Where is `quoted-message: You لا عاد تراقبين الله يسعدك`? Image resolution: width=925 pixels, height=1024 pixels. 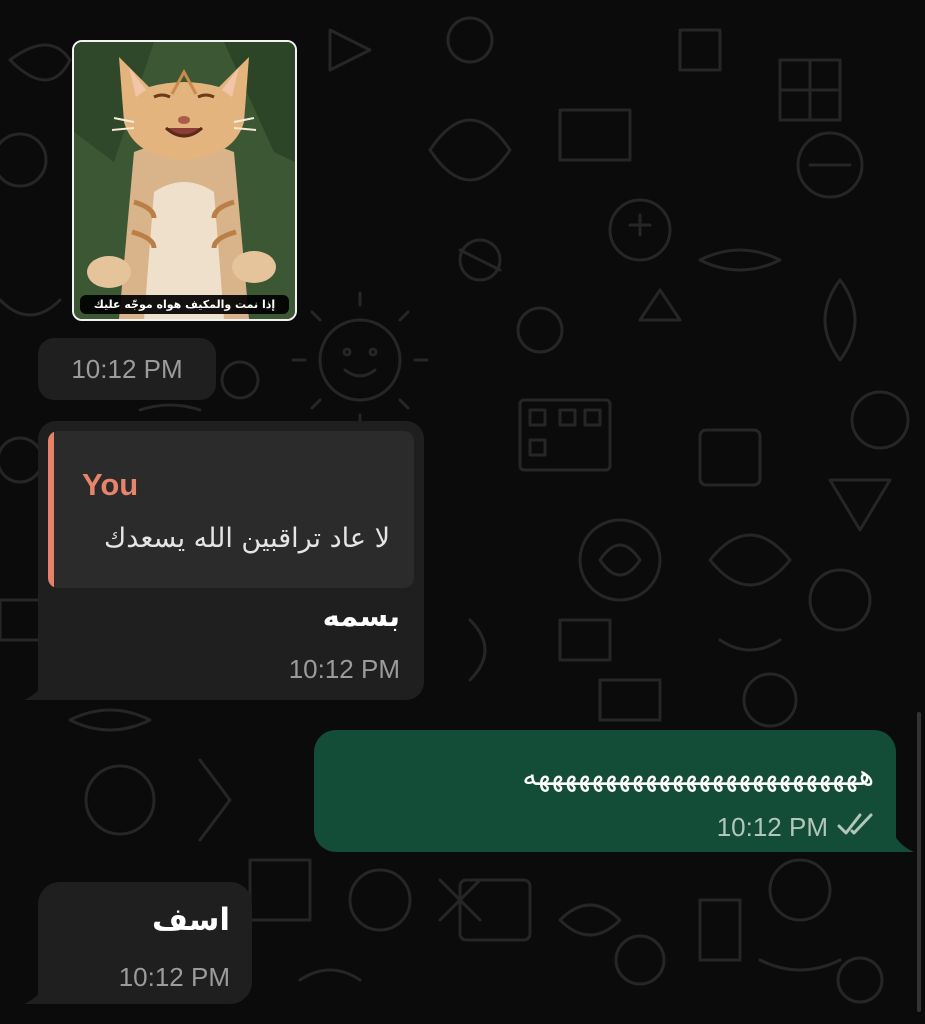
quoted-message: You لا عاد تراقبين الله يسعدك is located at coordinates (231, 509).